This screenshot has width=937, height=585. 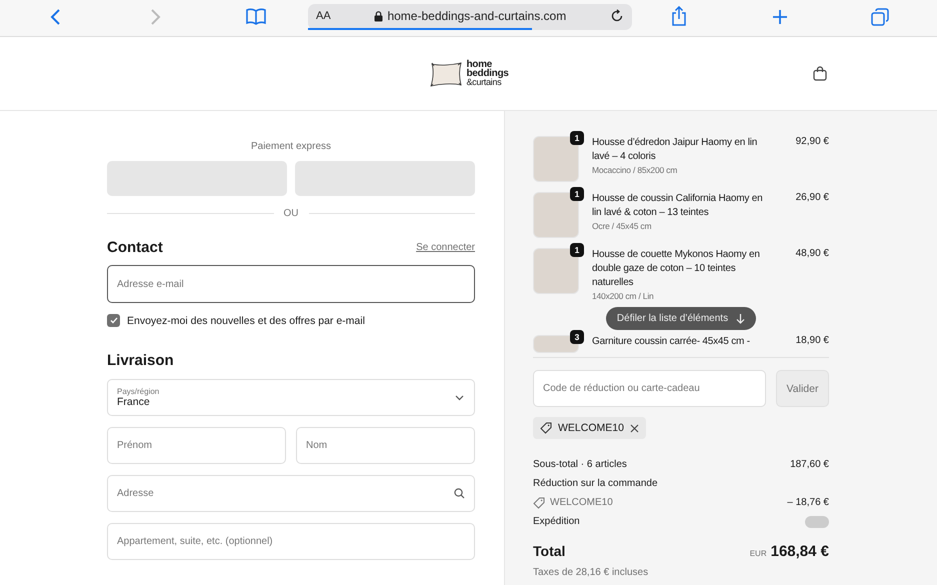 What do you see at coordinates (811, 254) in the screenshot?
I see `product-price: 48,90 €` at bounding box center [811, 254].